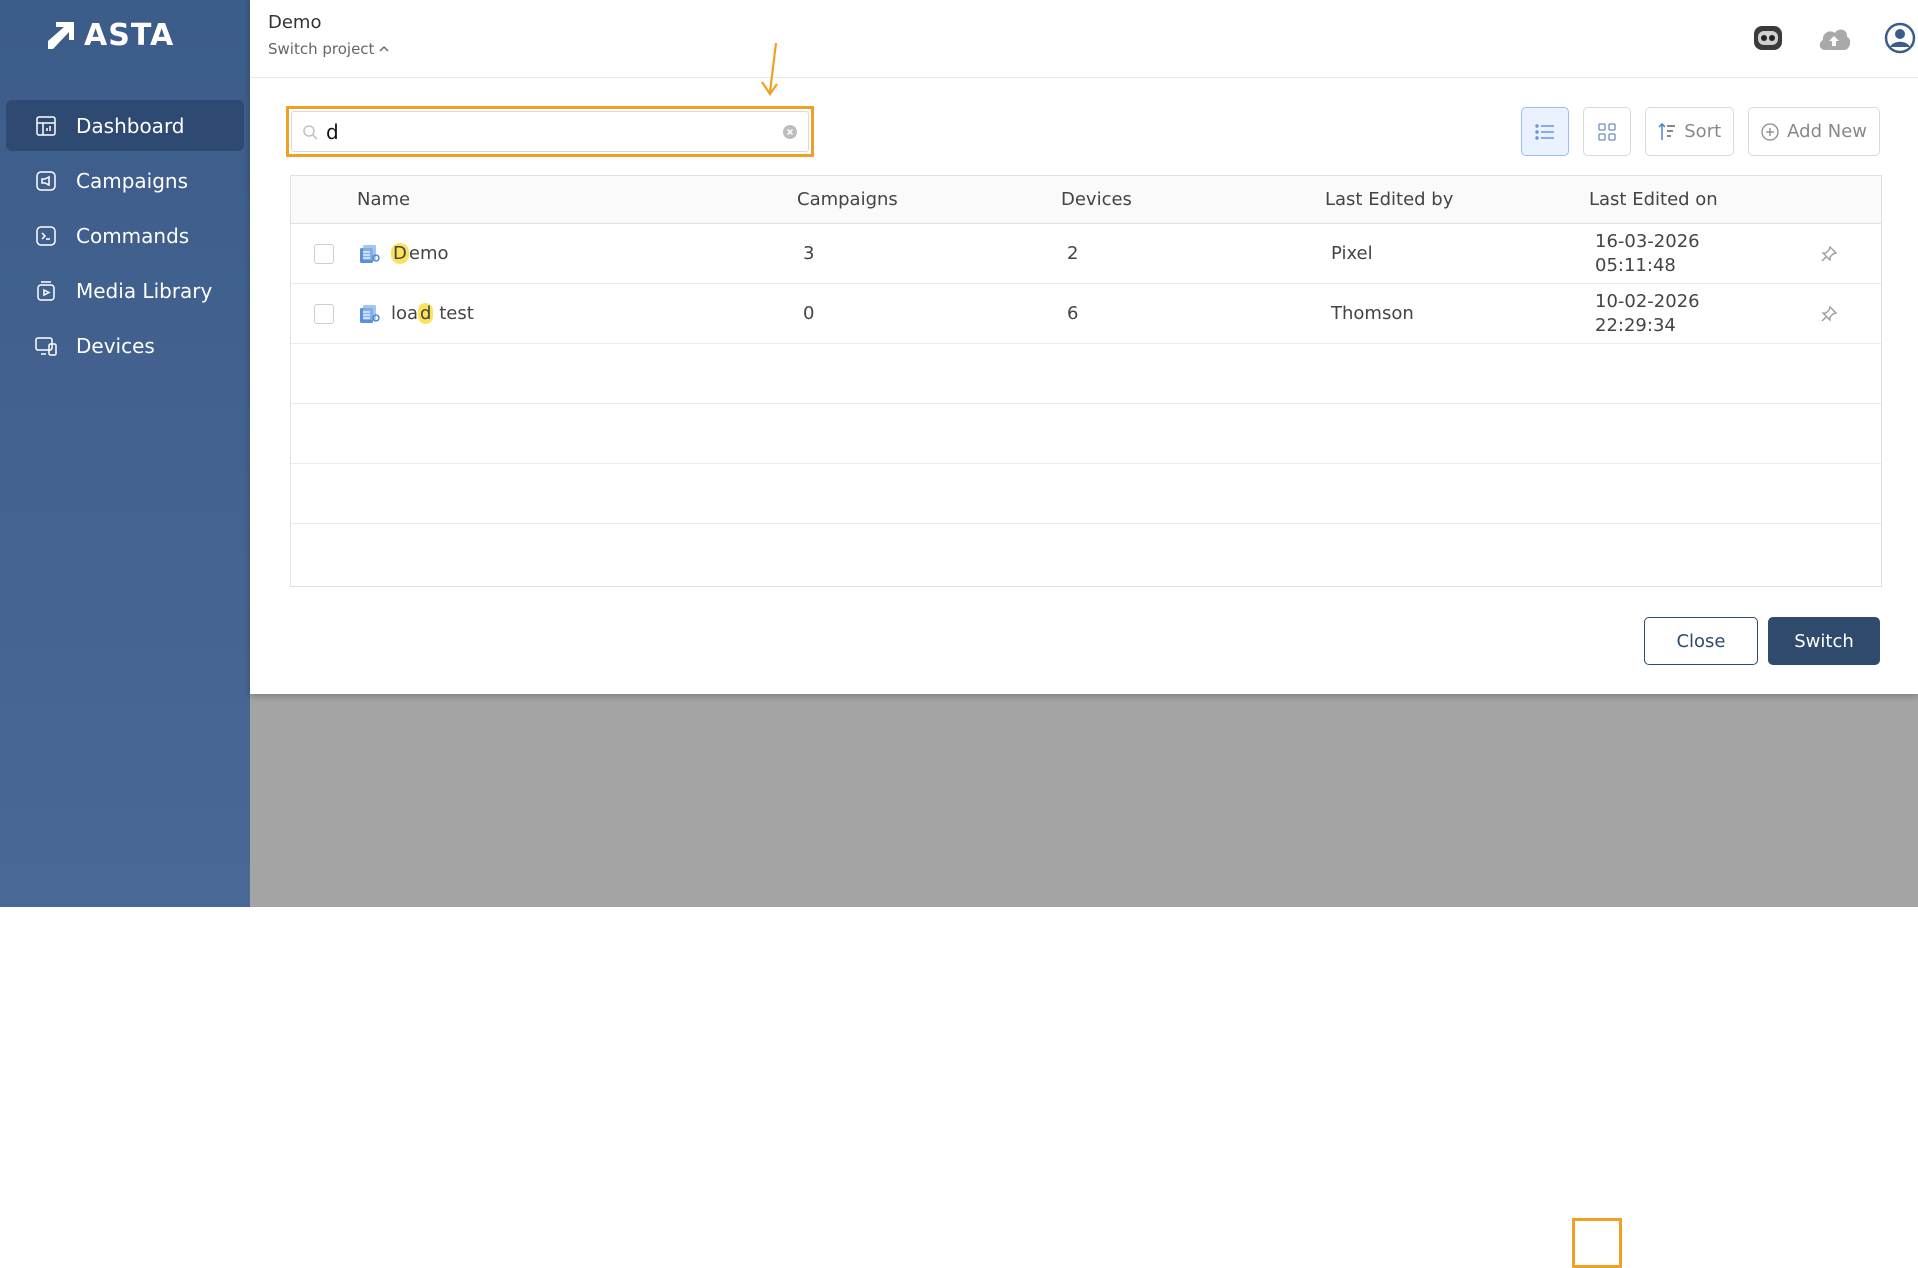  I want to click on top-bar: Demo Switch project, so click(1084, 39).